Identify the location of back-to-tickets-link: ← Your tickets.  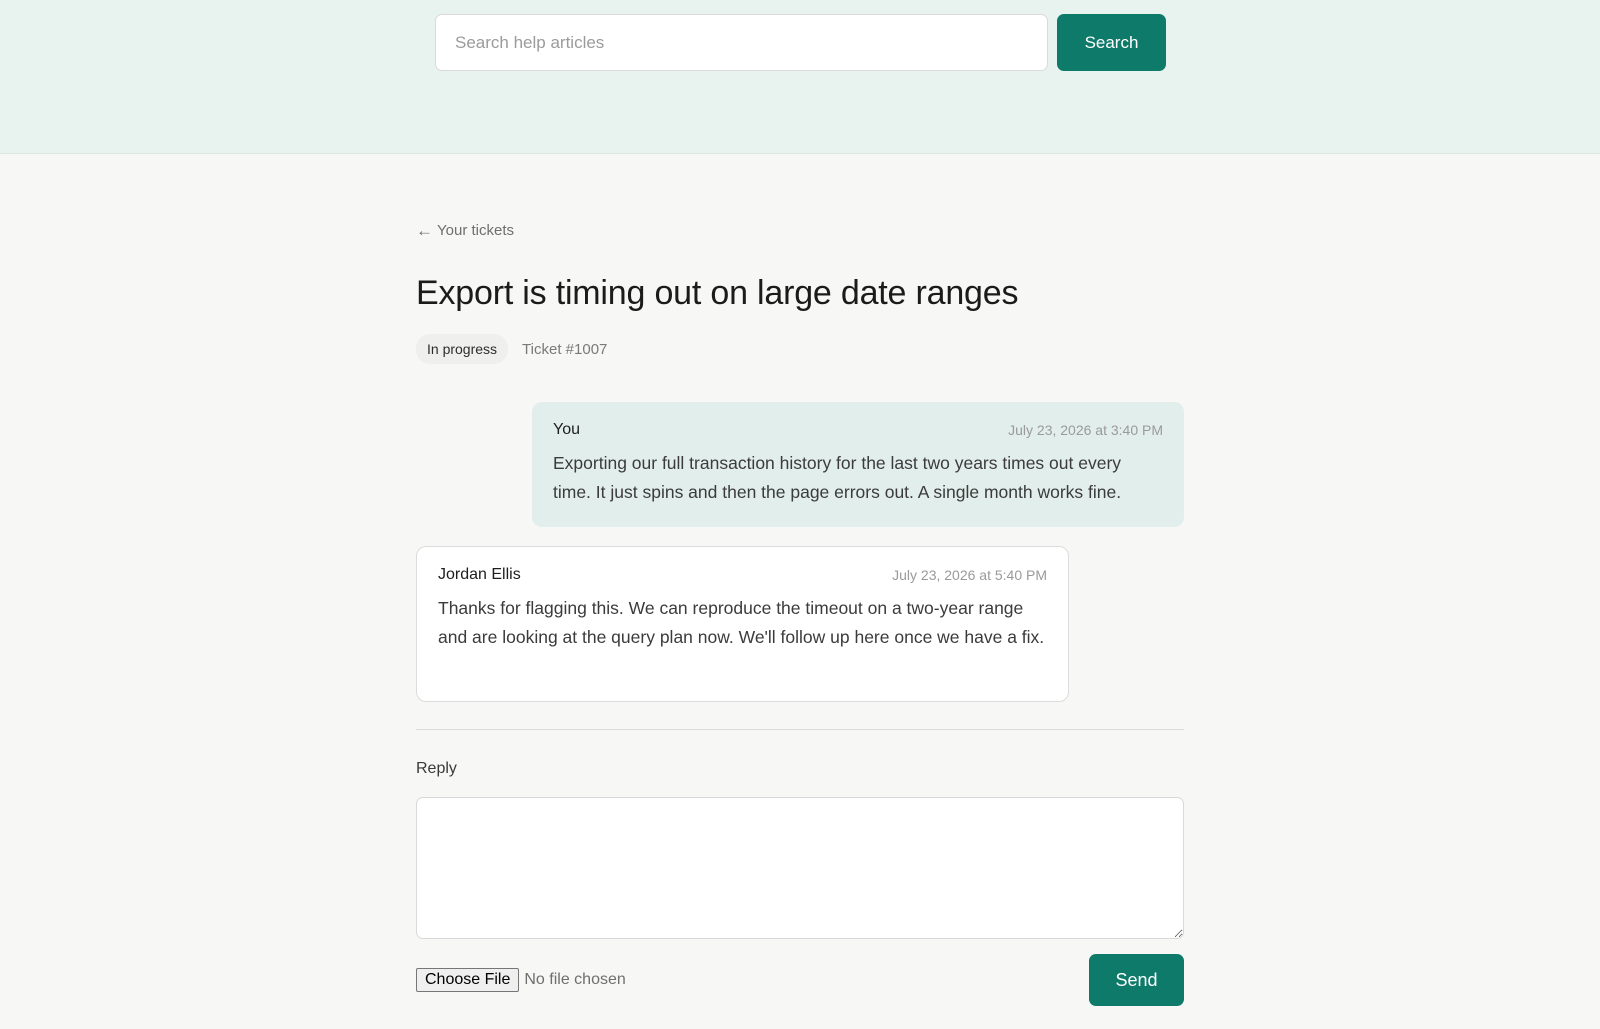
(465, 230).